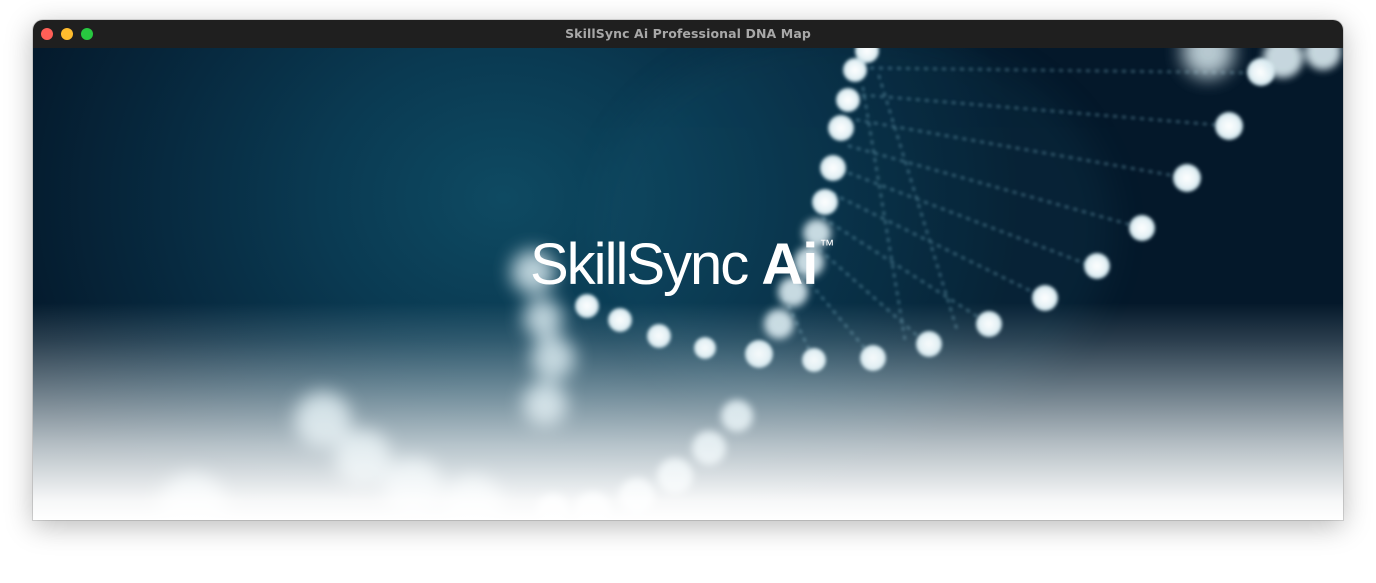 The image size is (1376, 583). What do you see at coordinates (789, 264) in the screenshot?
I see `logo-text-bold: Ai` at bounding box center [789, 264].